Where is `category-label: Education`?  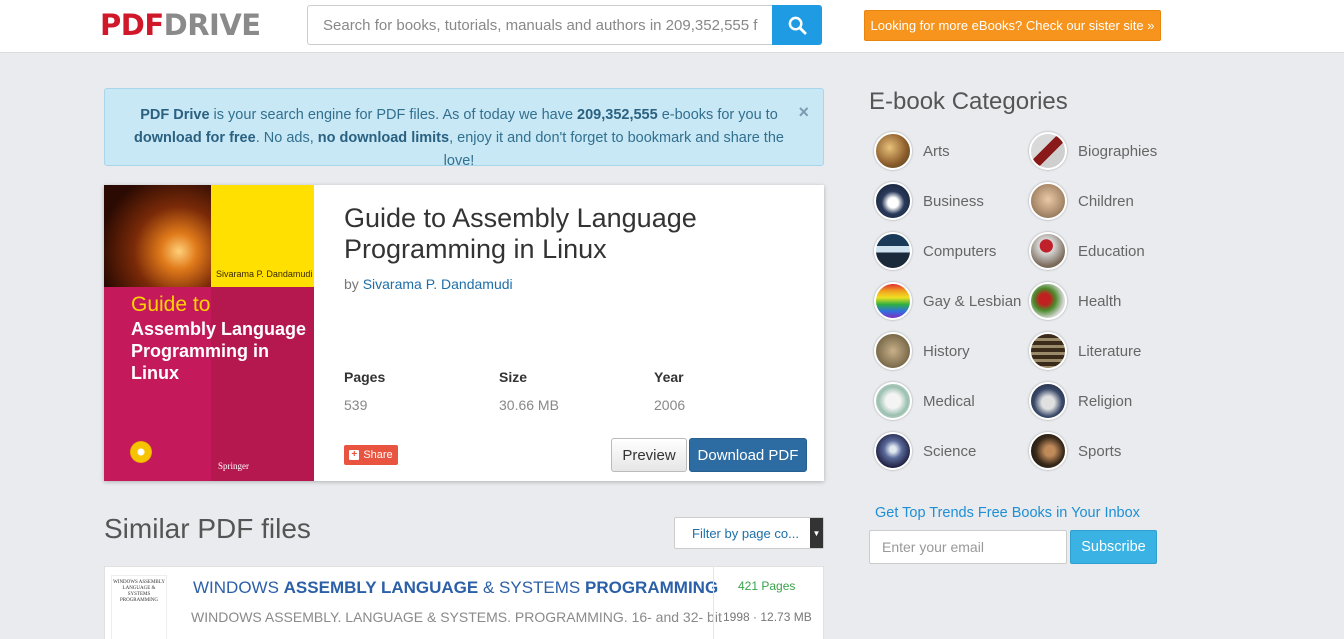
category-label: Education is located at coordinates (1111, 251).